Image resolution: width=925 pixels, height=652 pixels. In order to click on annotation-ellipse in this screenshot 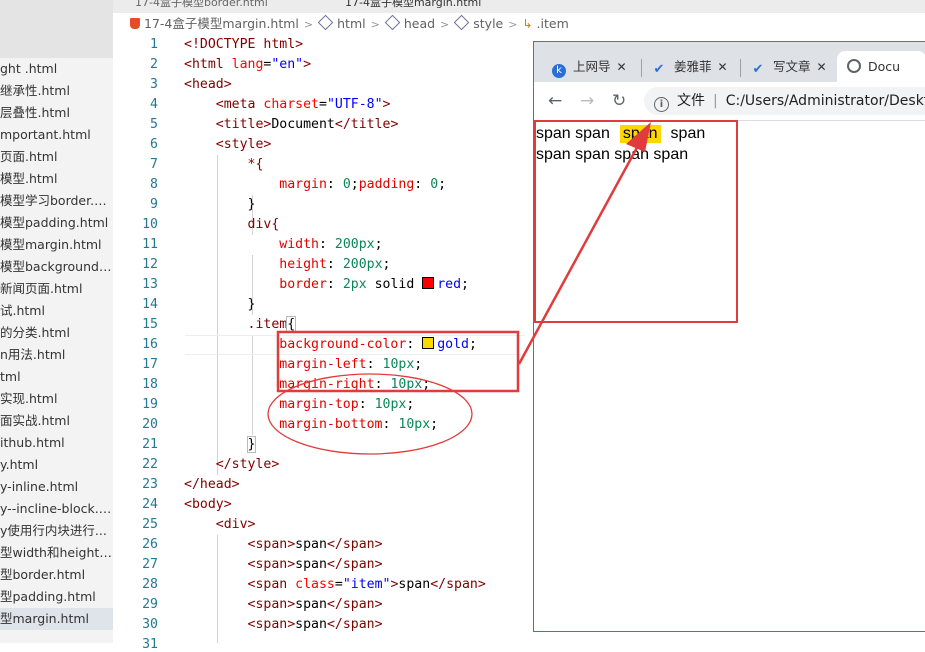, I will do `click(370, 414)`.